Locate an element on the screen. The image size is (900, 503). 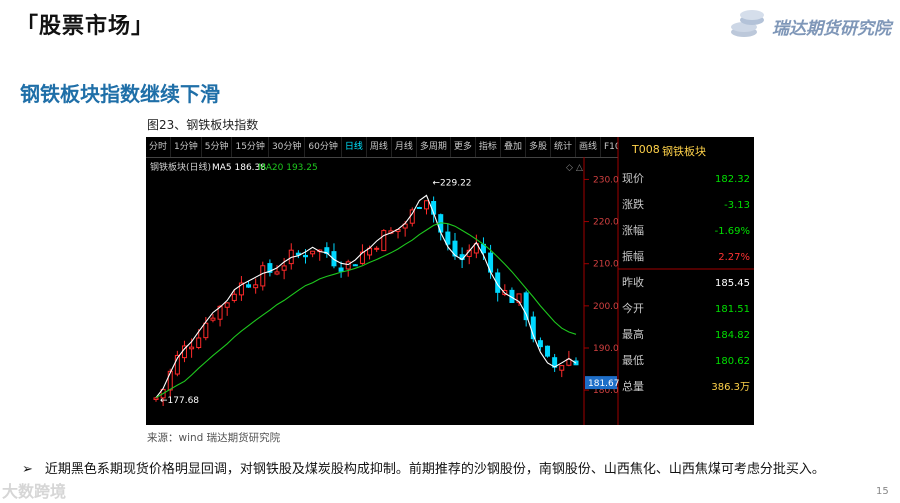
up-triangle-icon: △ is located at coordinates (579, 168).